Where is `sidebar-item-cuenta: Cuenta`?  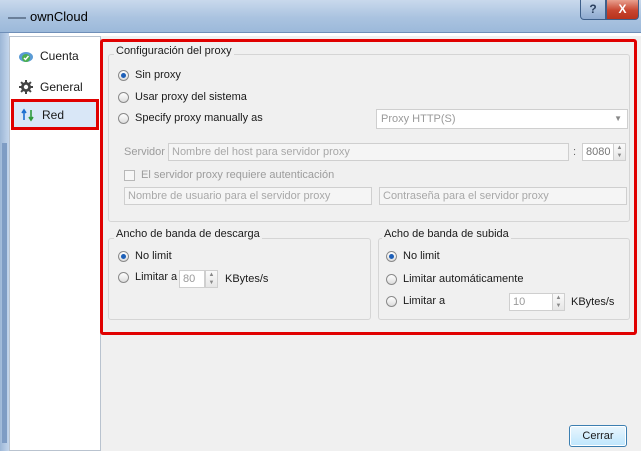
sidebar-item-cuenta: Cuenta is located at coordinates (55, 56).